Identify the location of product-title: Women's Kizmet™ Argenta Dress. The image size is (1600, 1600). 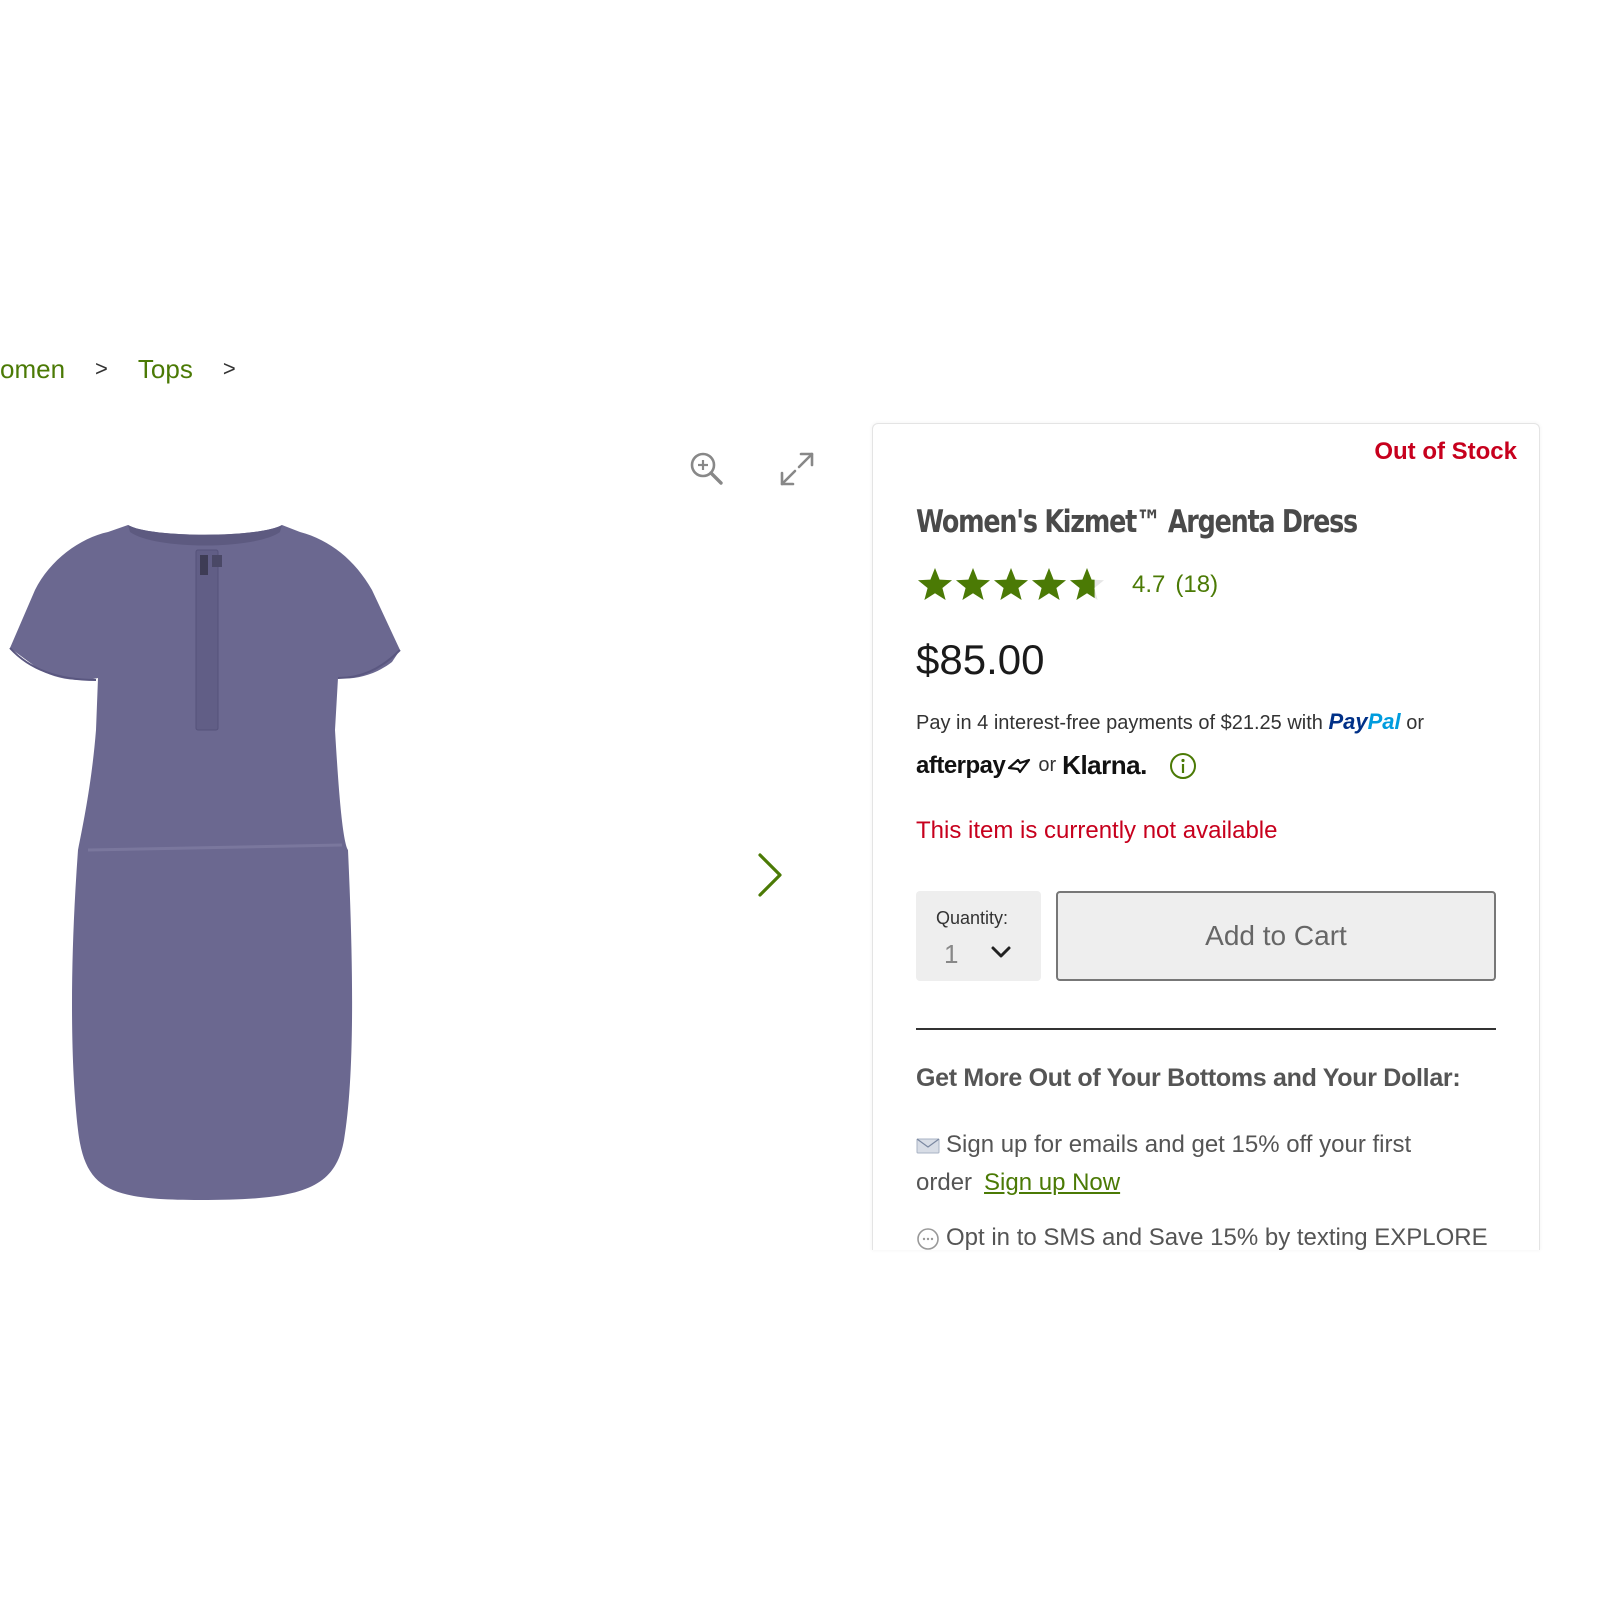
(1137, 522).